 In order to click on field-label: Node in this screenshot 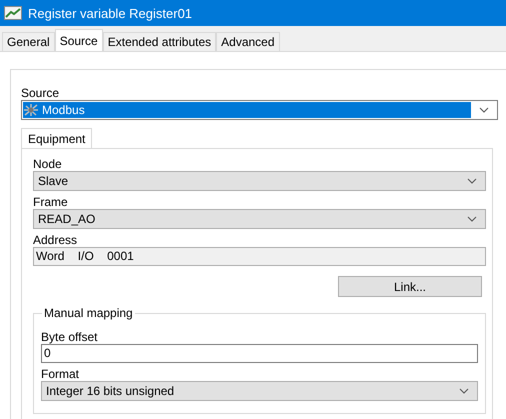, I will do `click(48, 164)`.